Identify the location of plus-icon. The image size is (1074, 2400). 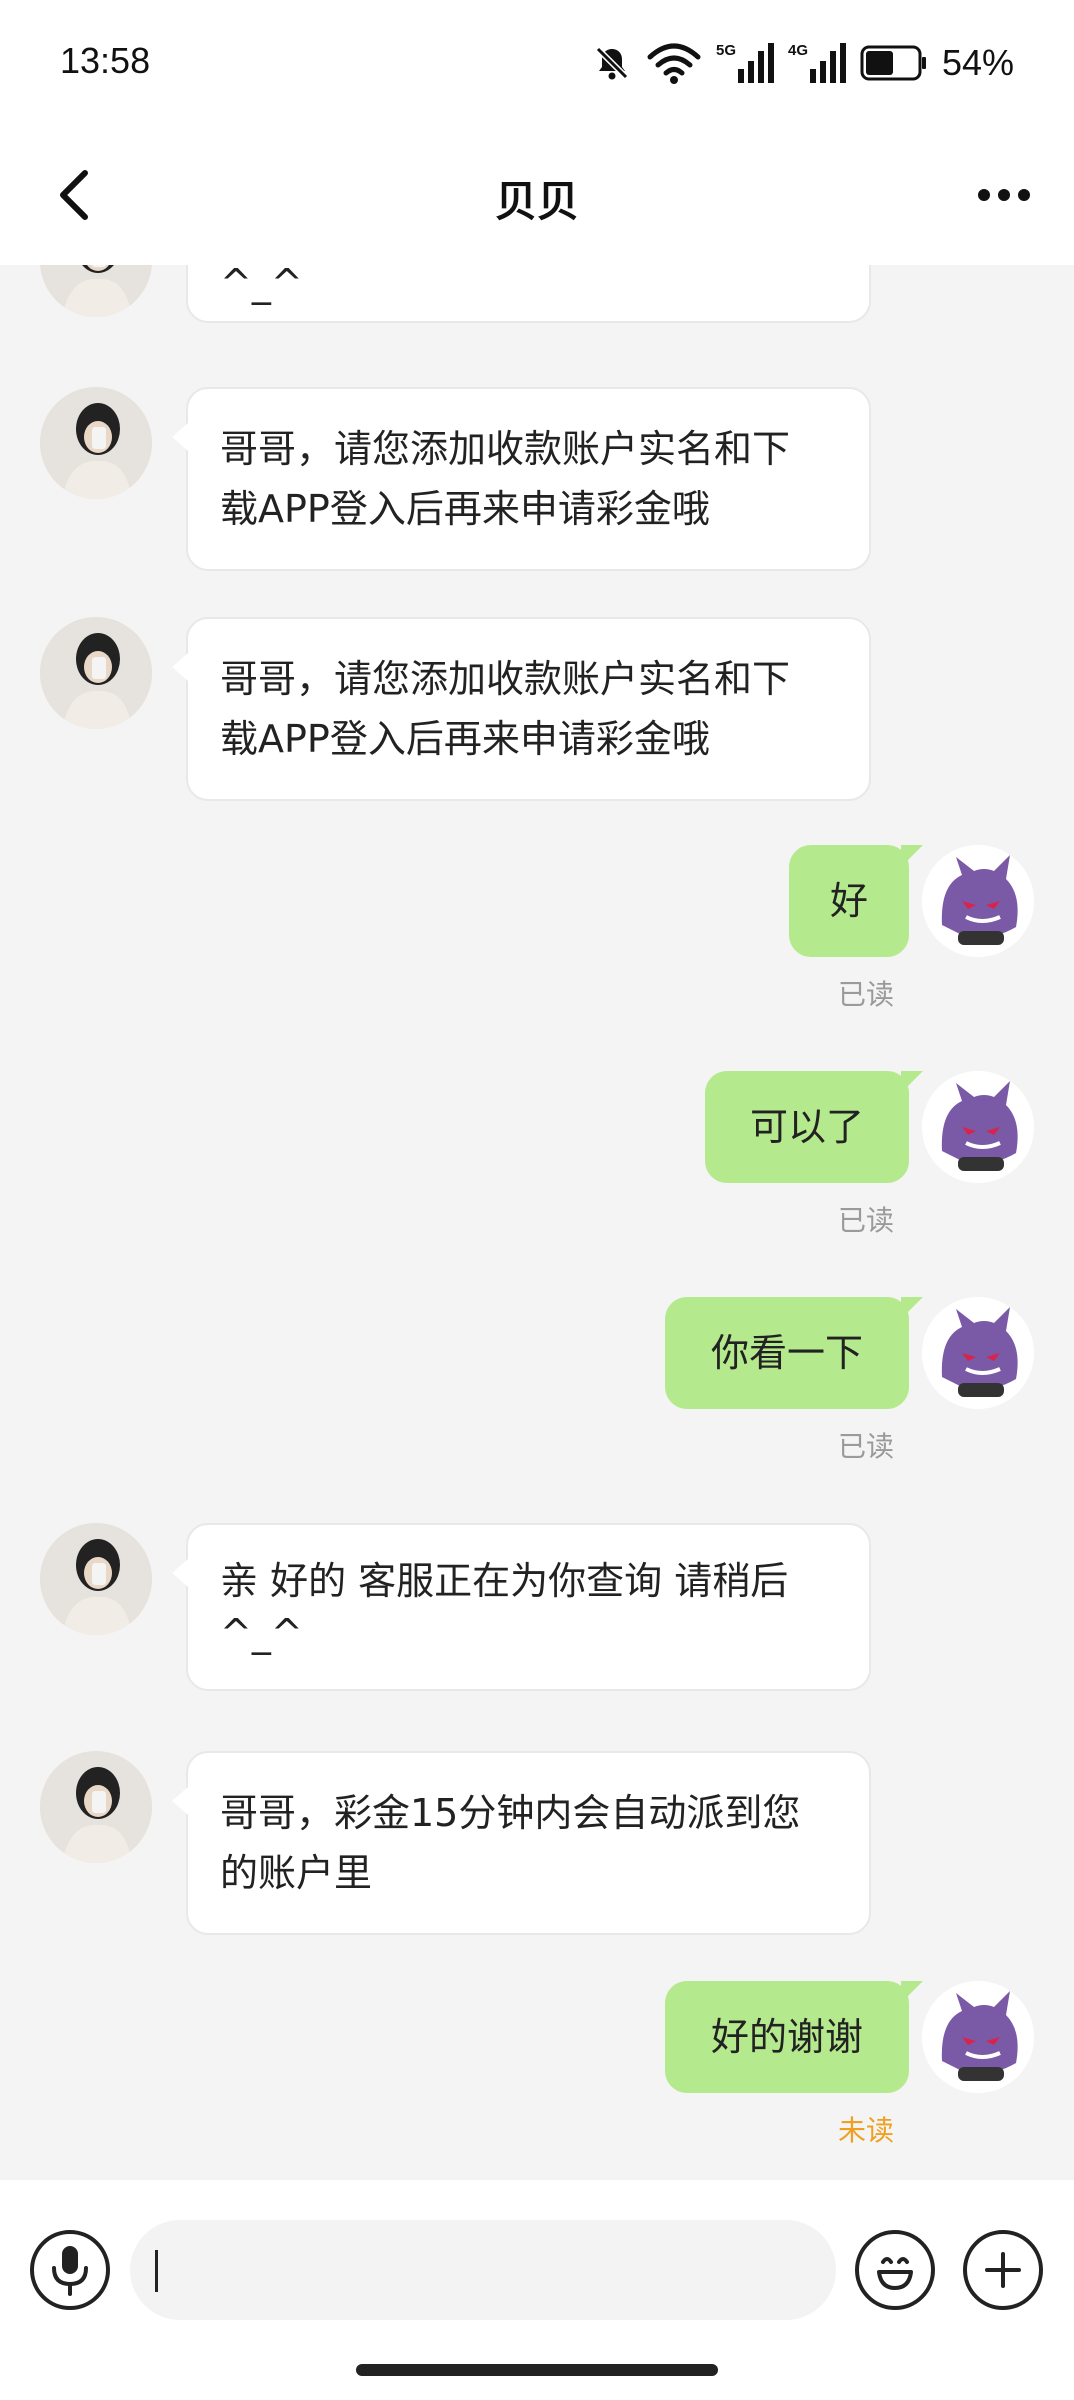
(1003, 2270).